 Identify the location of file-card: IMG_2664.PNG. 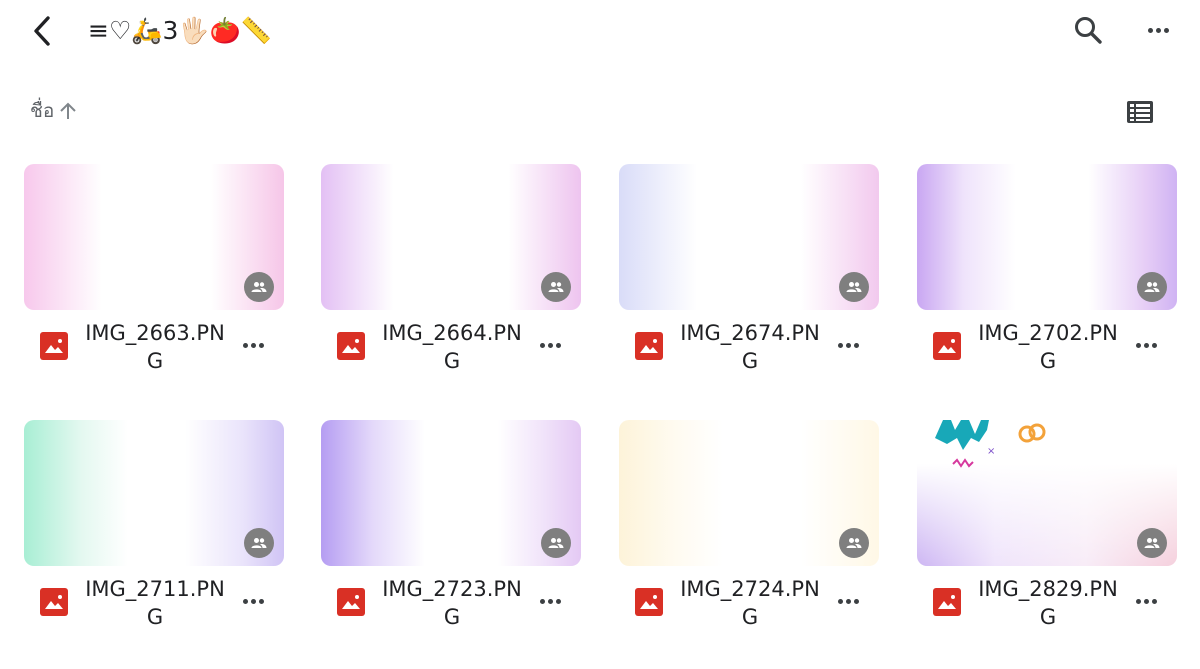
(451, 274).